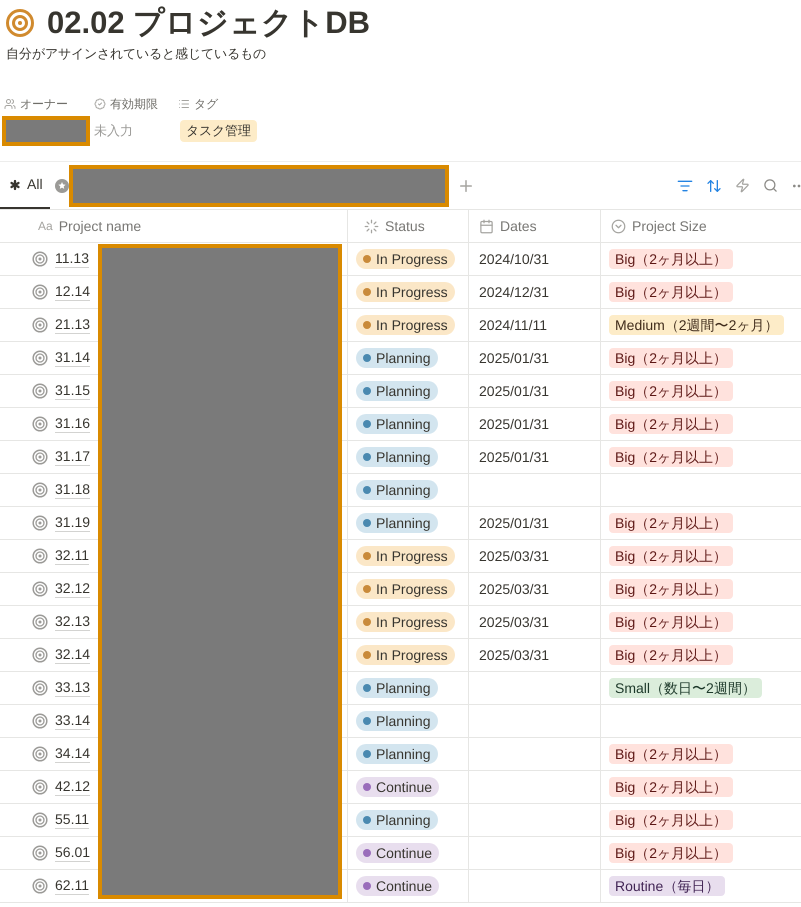  What do you see at coordinates (72, 721) in the screenshot?
I see `project-name: 33.14` at bounding box center [72, 721].